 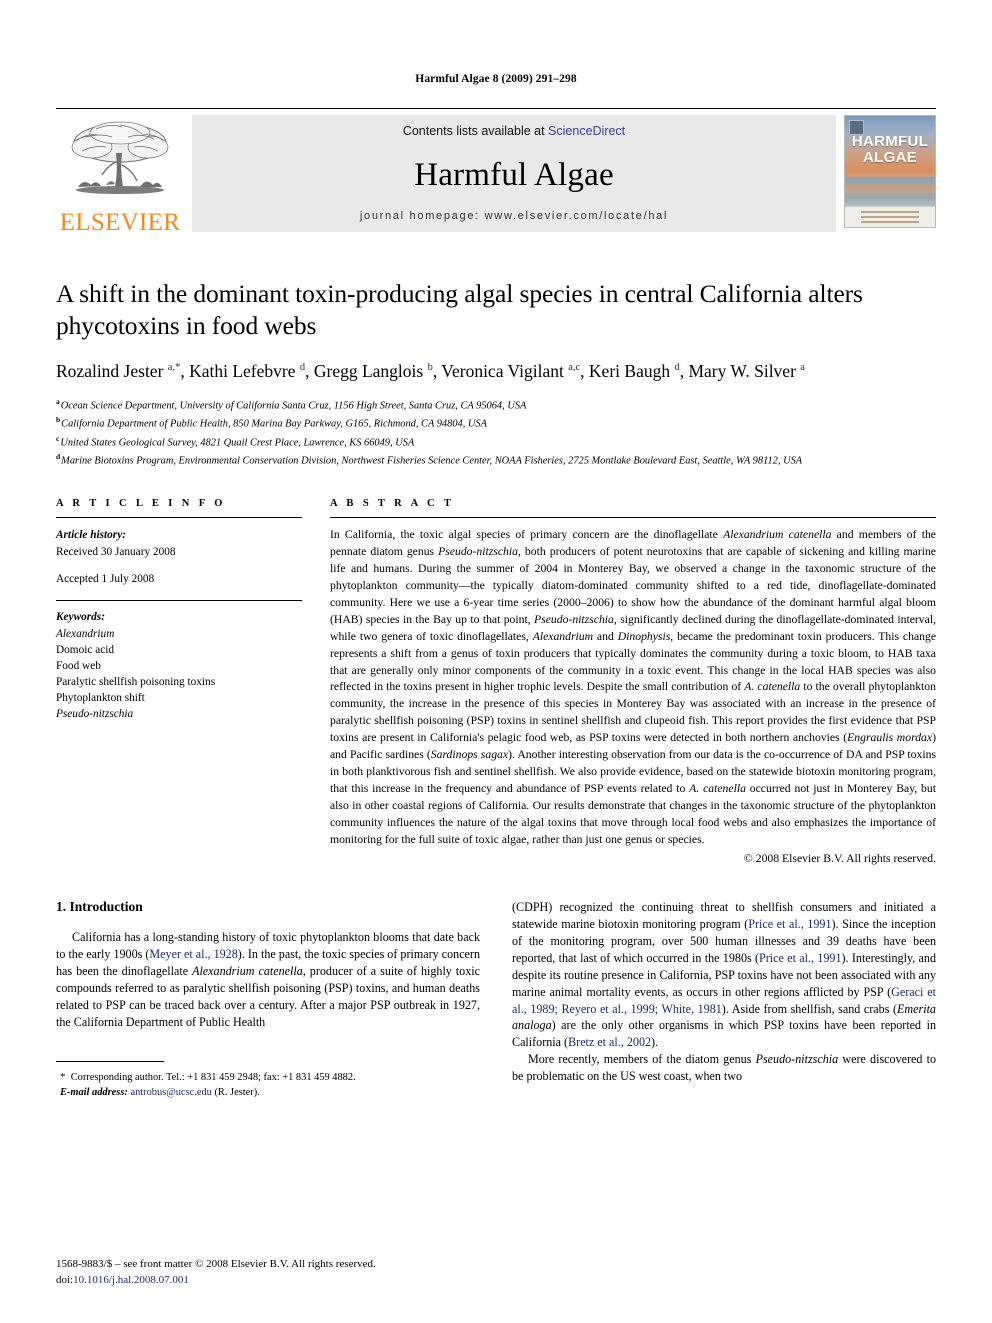 What do you see at coordinates (95, 714) in the screenshot?
I see `keyword-item: Pseudo-nitzschia` at bounding box center [95, 714].